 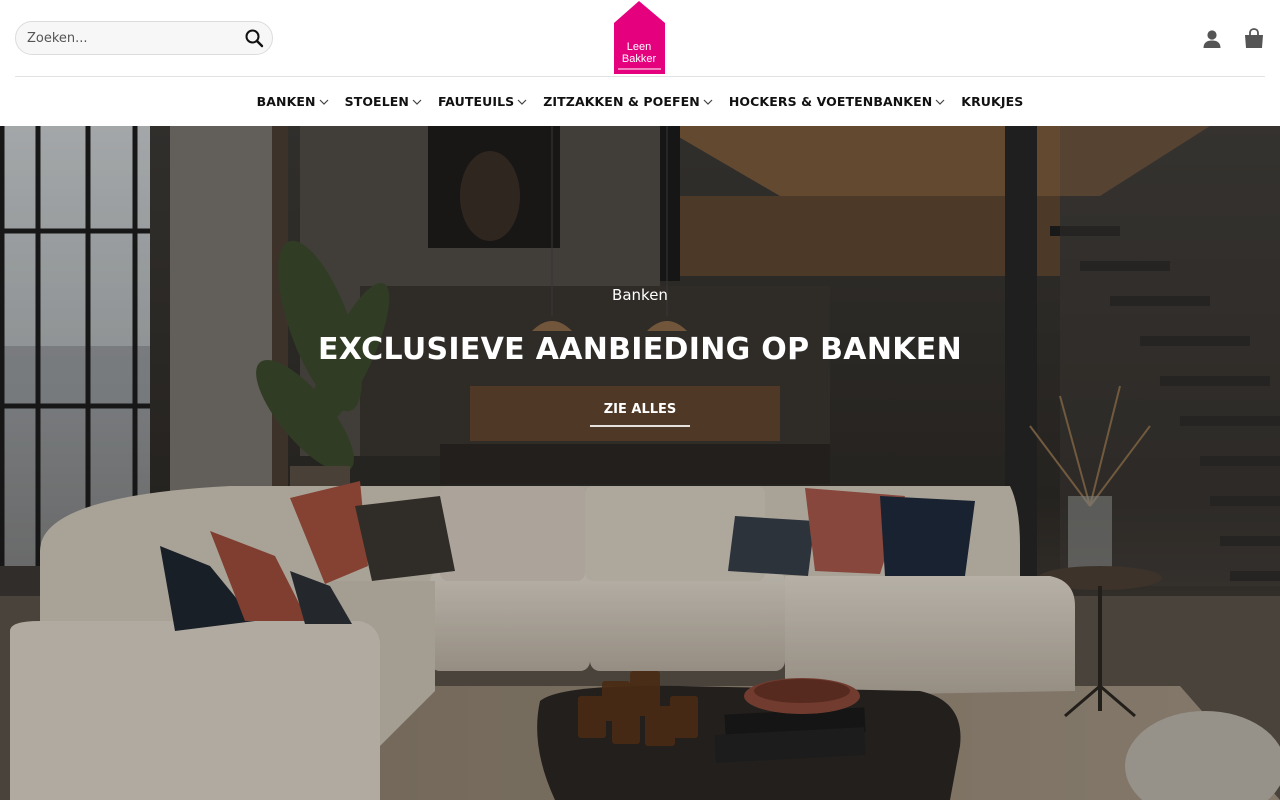 What do you see at coordinates (126, 38) in the screenshot?
I see `search-input` at bounding box center [126, 38].